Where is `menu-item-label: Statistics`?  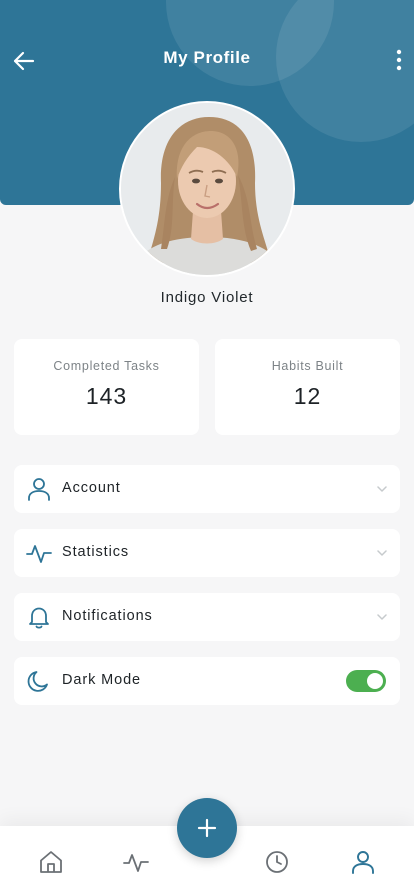 menu-item-label: Statistics is located at coordinates (96, 552).